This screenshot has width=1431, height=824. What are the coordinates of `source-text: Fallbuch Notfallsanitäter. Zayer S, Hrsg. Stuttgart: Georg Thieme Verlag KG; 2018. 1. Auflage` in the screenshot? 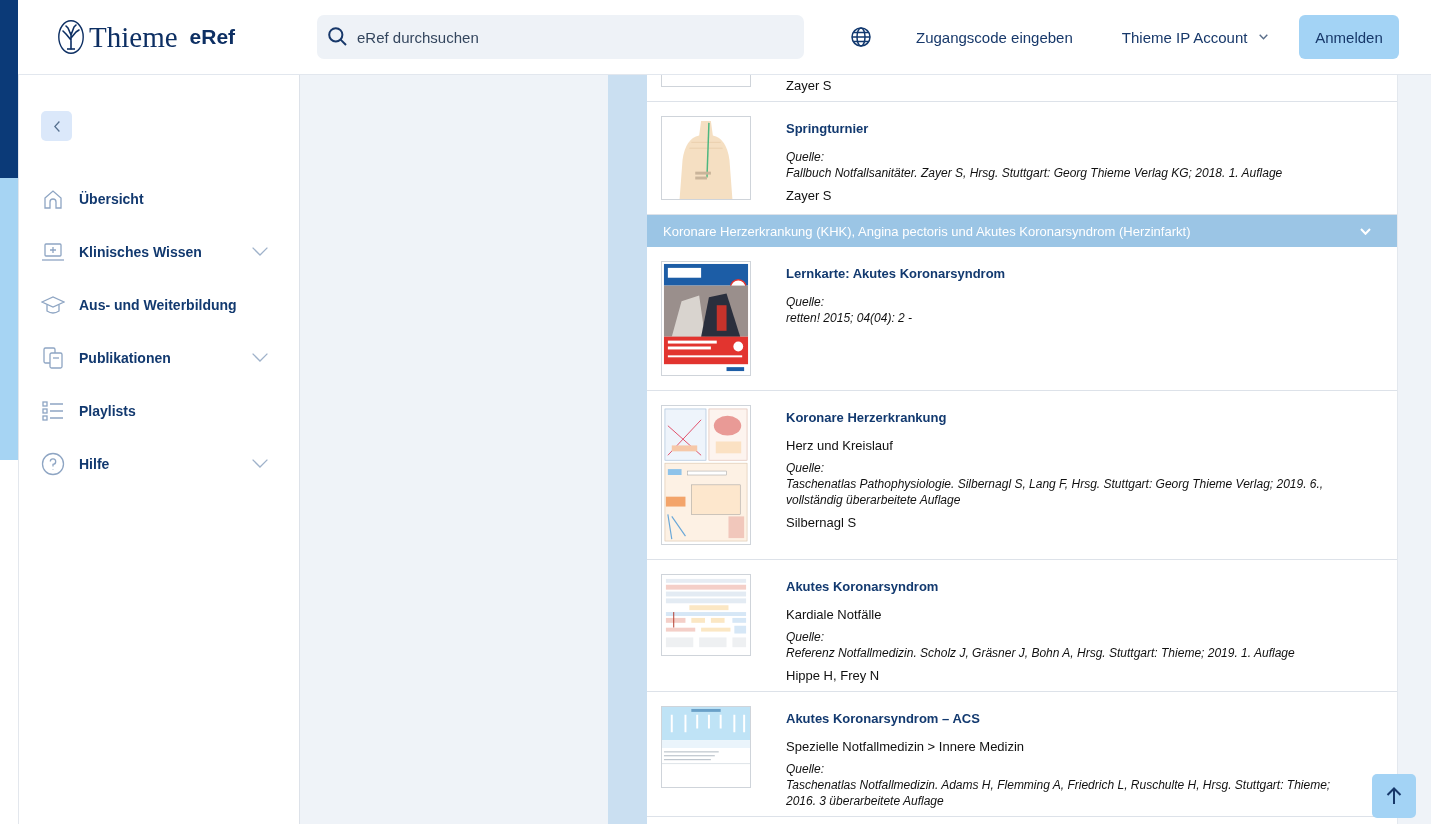 It's located at (1035, 173).